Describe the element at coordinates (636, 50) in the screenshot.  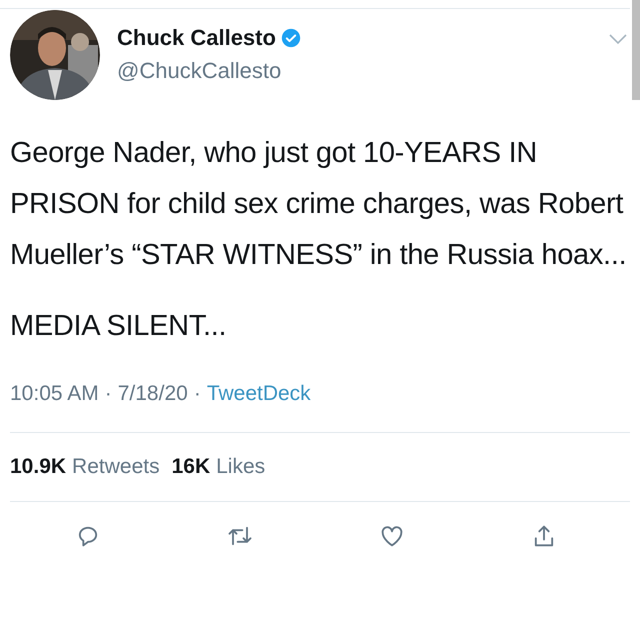
I see `scrollbar` at that location.